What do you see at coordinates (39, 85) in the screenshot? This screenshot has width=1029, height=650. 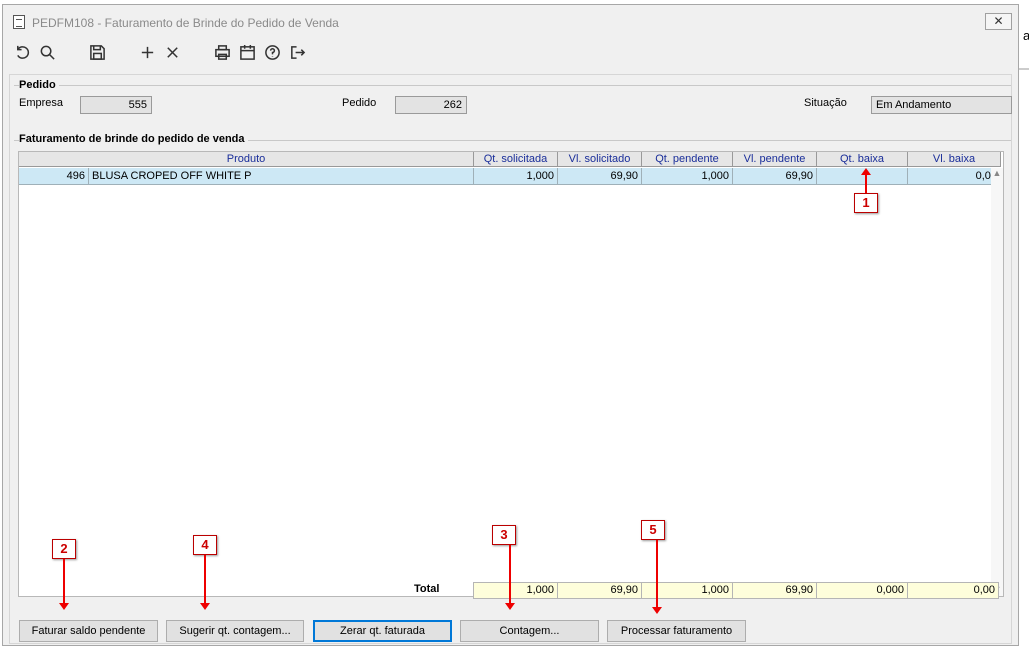 I see `pedido-legend: Pedido` at bounding box center [39, 85].